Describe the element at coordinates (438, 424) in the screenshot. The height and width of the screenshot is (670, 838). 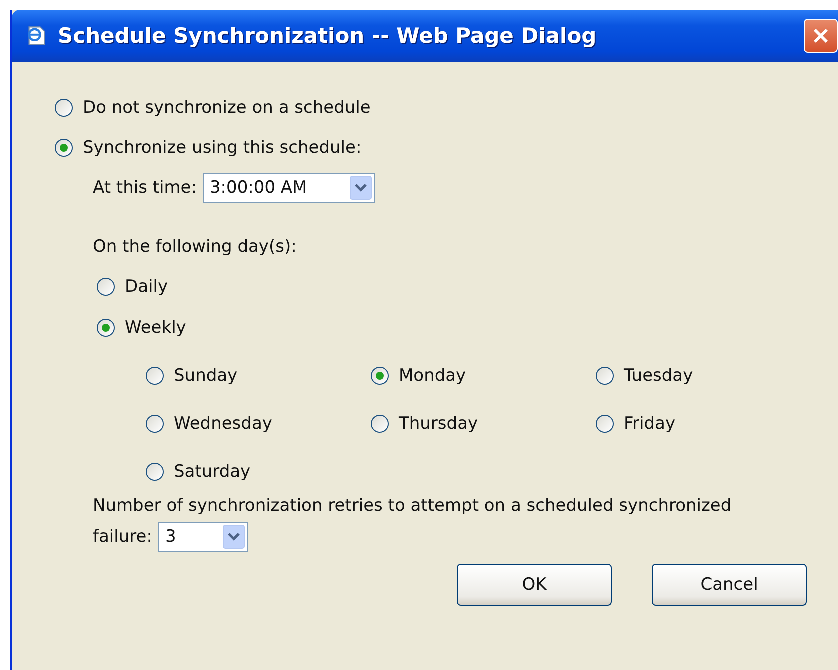
I see `radio-label: Thursday` at that location.